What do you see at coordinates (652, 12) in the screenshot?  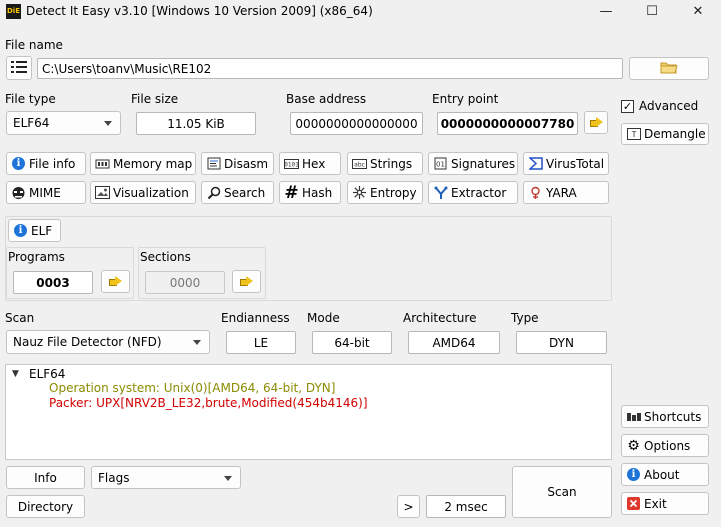 I see `maximize-button: ☐` at bounding box center [652, 12].